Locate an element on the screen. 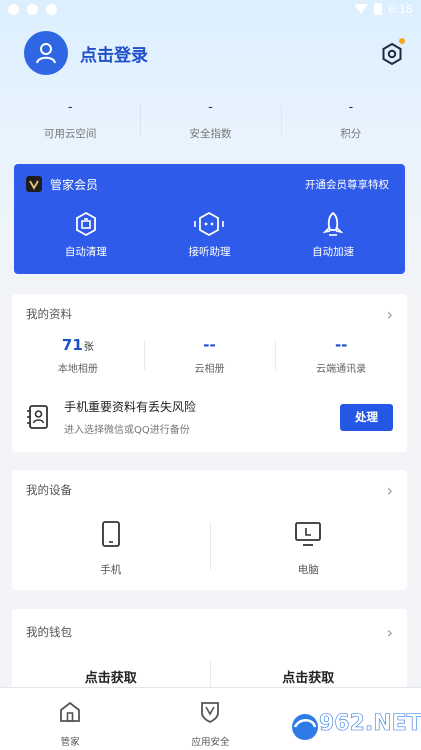 The image size is (421, 750). vip-item-label: 接听助理 is located at coordinates (209, 252).